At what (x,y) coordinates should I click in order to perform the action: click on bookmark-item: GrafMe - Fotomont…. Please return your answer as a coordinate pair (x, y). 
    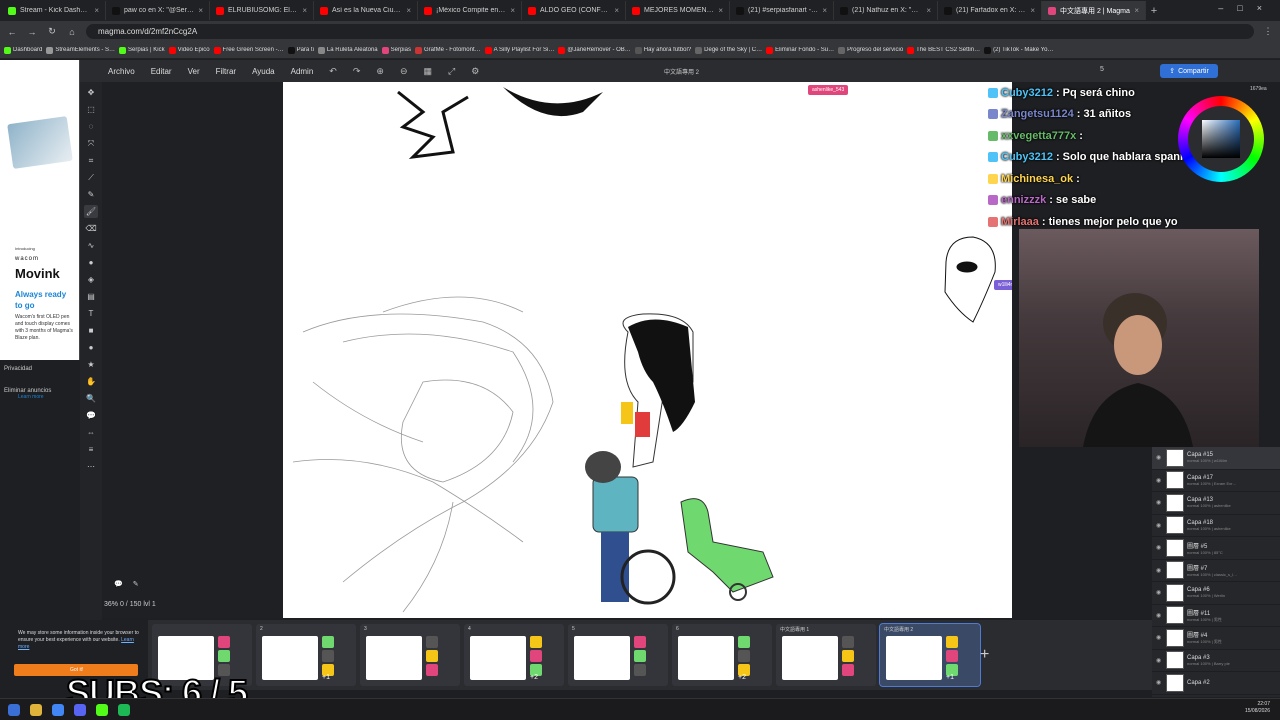
    Looking at the image, I should click on (447, 50).